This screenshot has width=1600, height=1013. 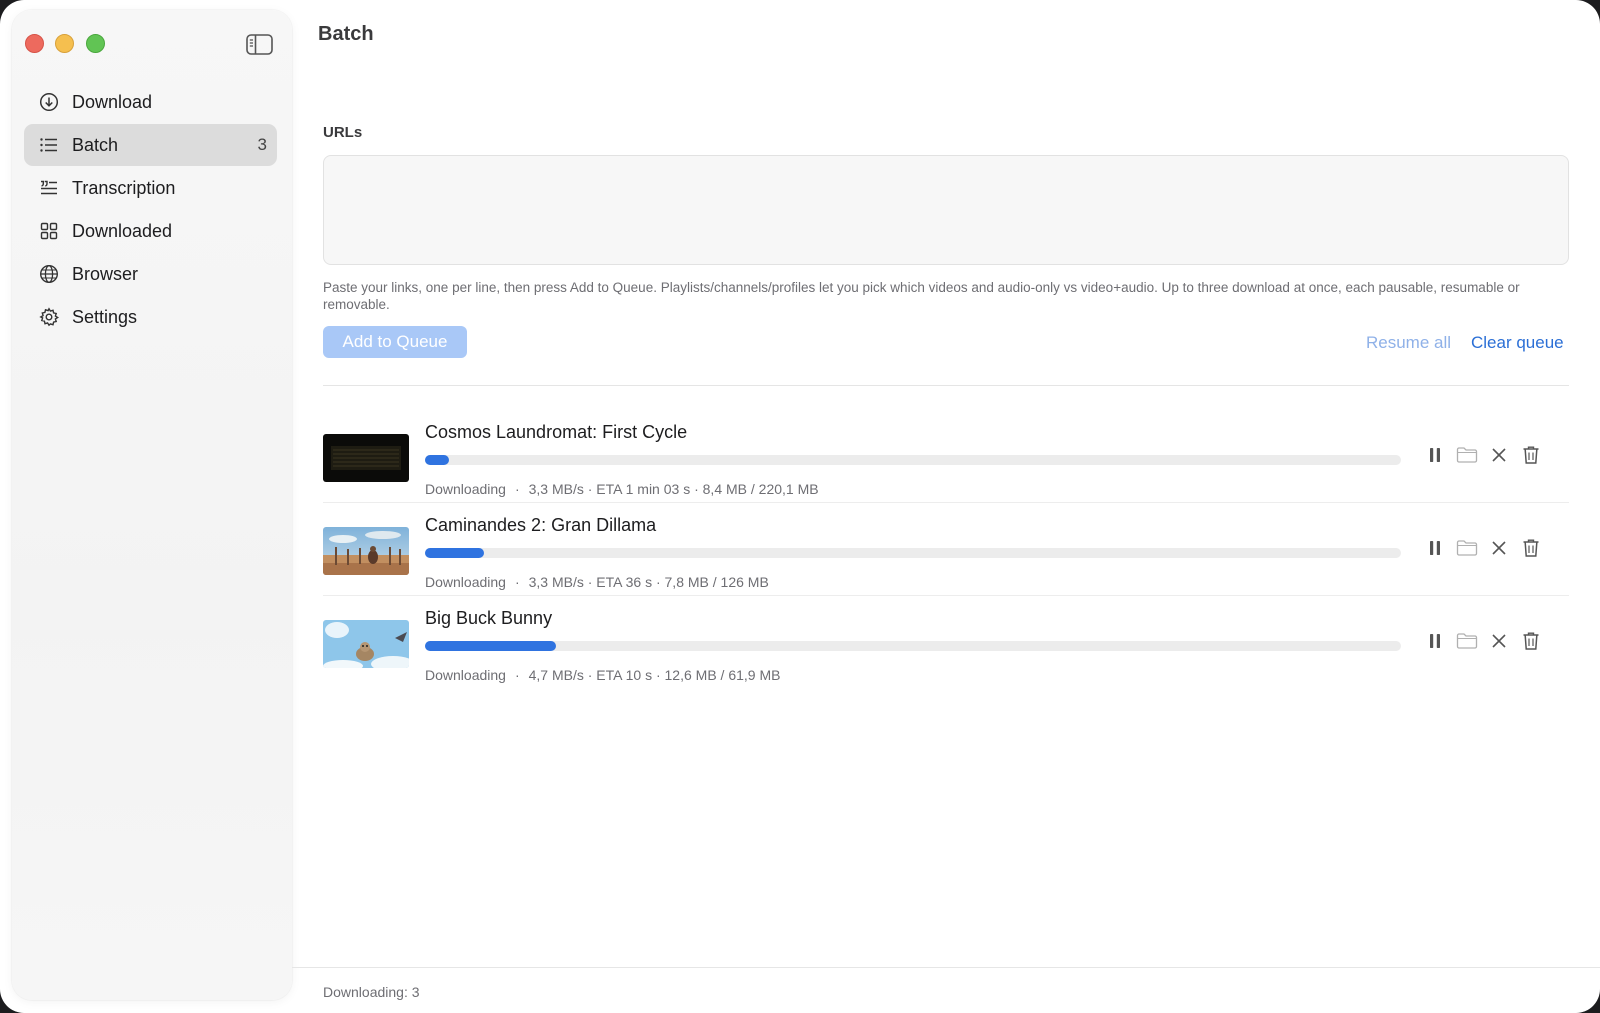 What do you see at coordinates (489, 618) in the screenshot?
I see `queue-item-title: Big Buck Bunny` at bounding box center [489, 618].